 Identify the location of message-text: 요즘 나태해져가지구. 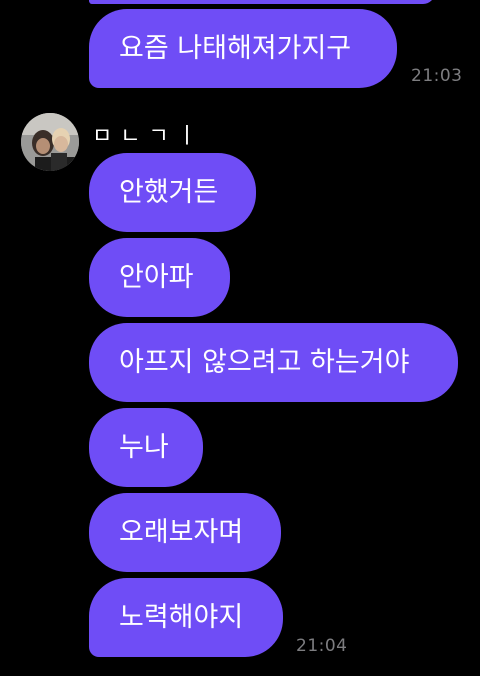
(235, 48).